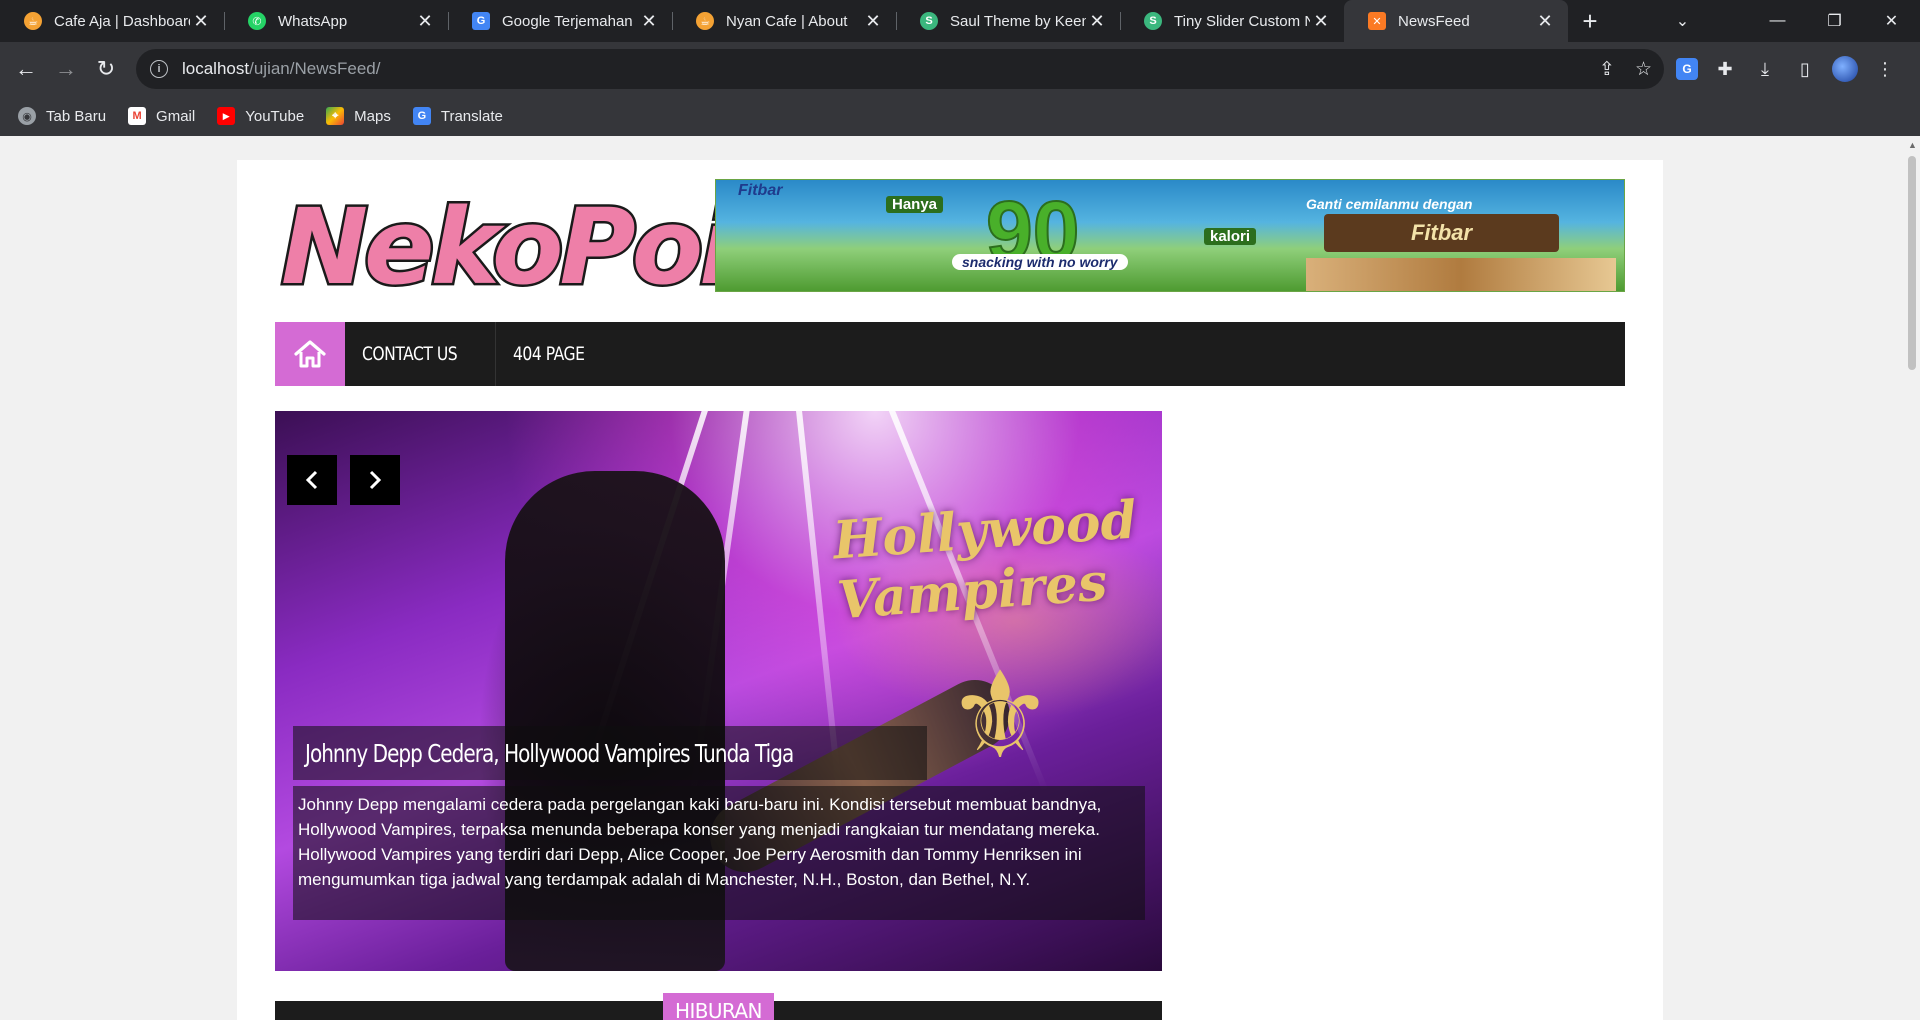 The image size is (1920, 1020). Describe the element at coordinates (549, 354) in the screenshot. I see `nav-label: 404 Page` at that location.